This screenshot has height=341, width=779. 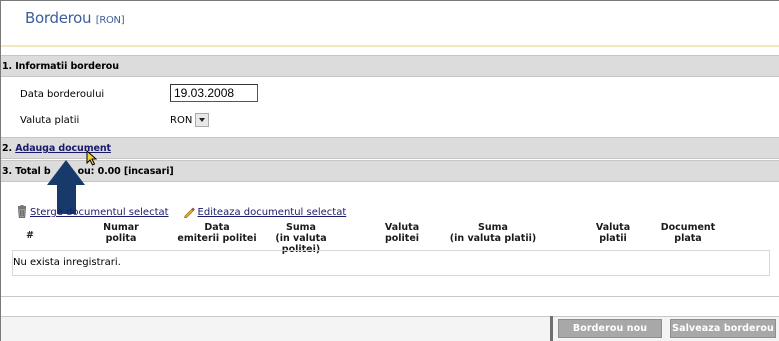 What do you see at coordinates (26, 171) in the screenshot?
I see `section-total-prefix: 3. Total b` at bounding box center [26, 171].